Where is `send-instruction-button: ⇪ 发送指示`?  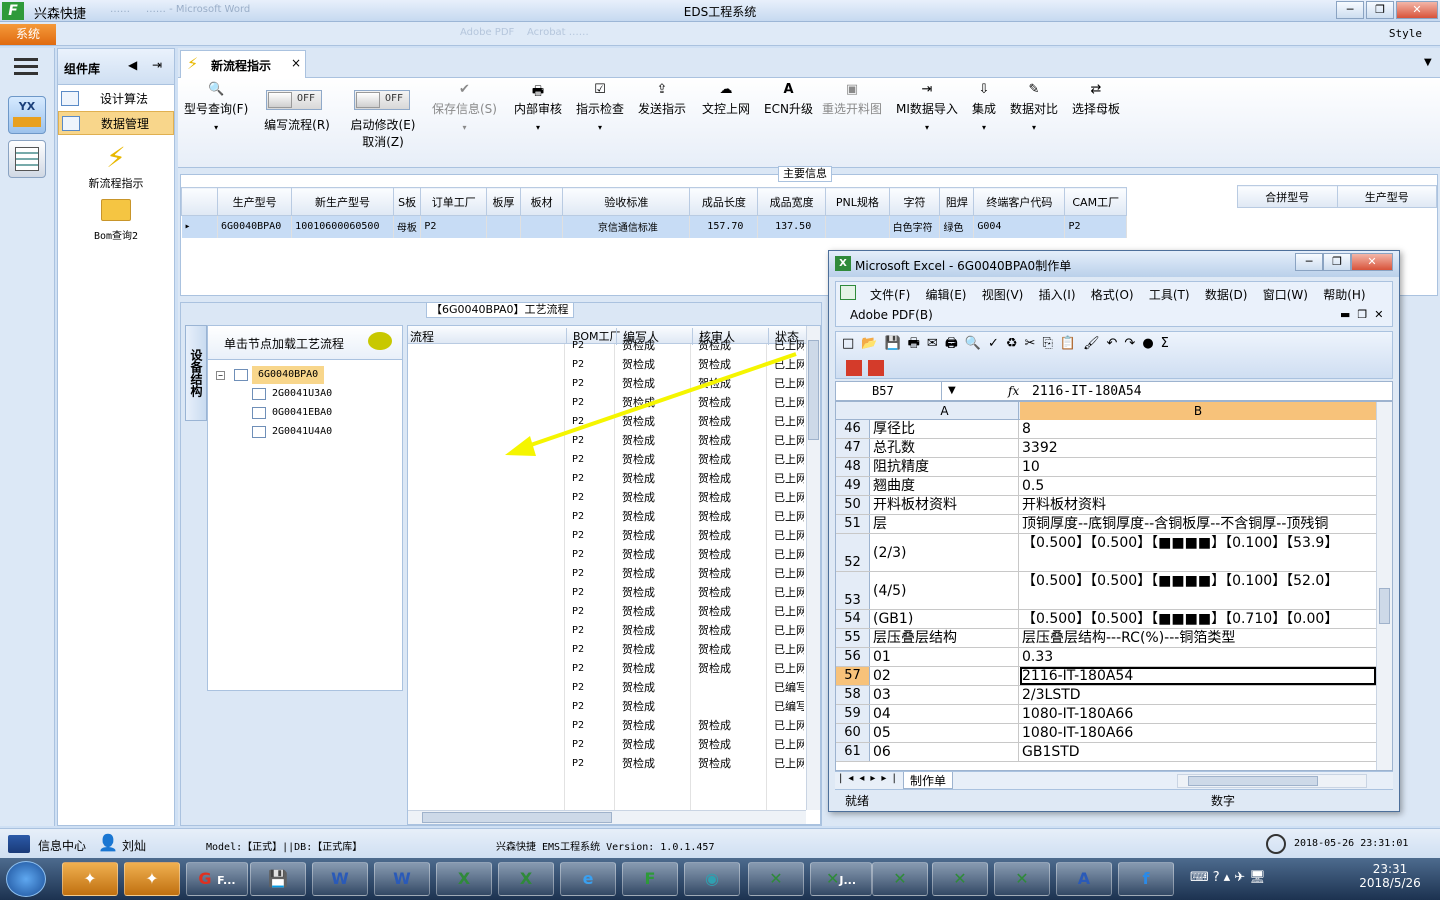 send-instruction-button: ⇪ 发送指示 is located at coordinates (662, 99).